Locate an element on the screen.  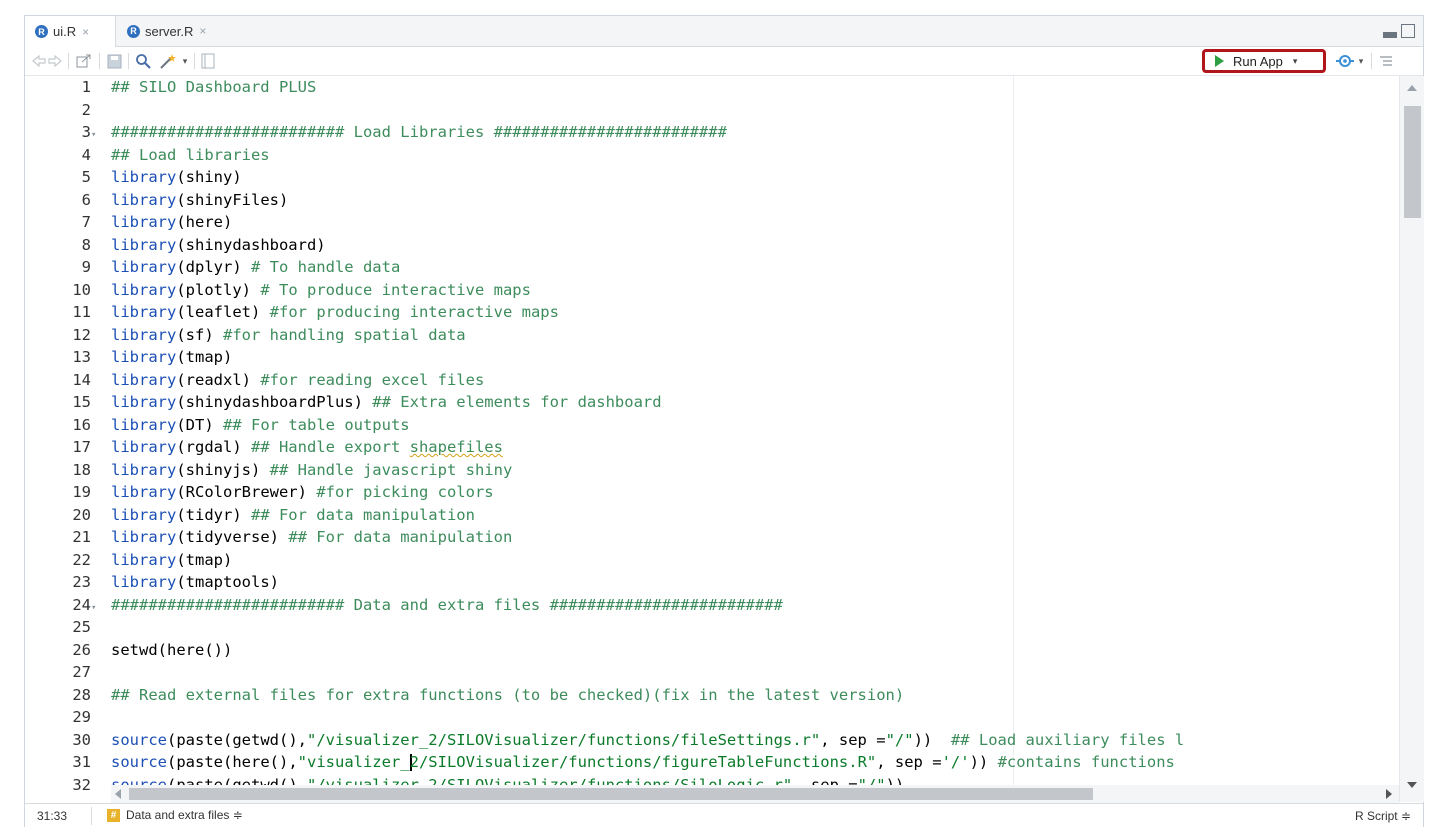
code-line: setwd(here()) is located at coordinates (753, 650).